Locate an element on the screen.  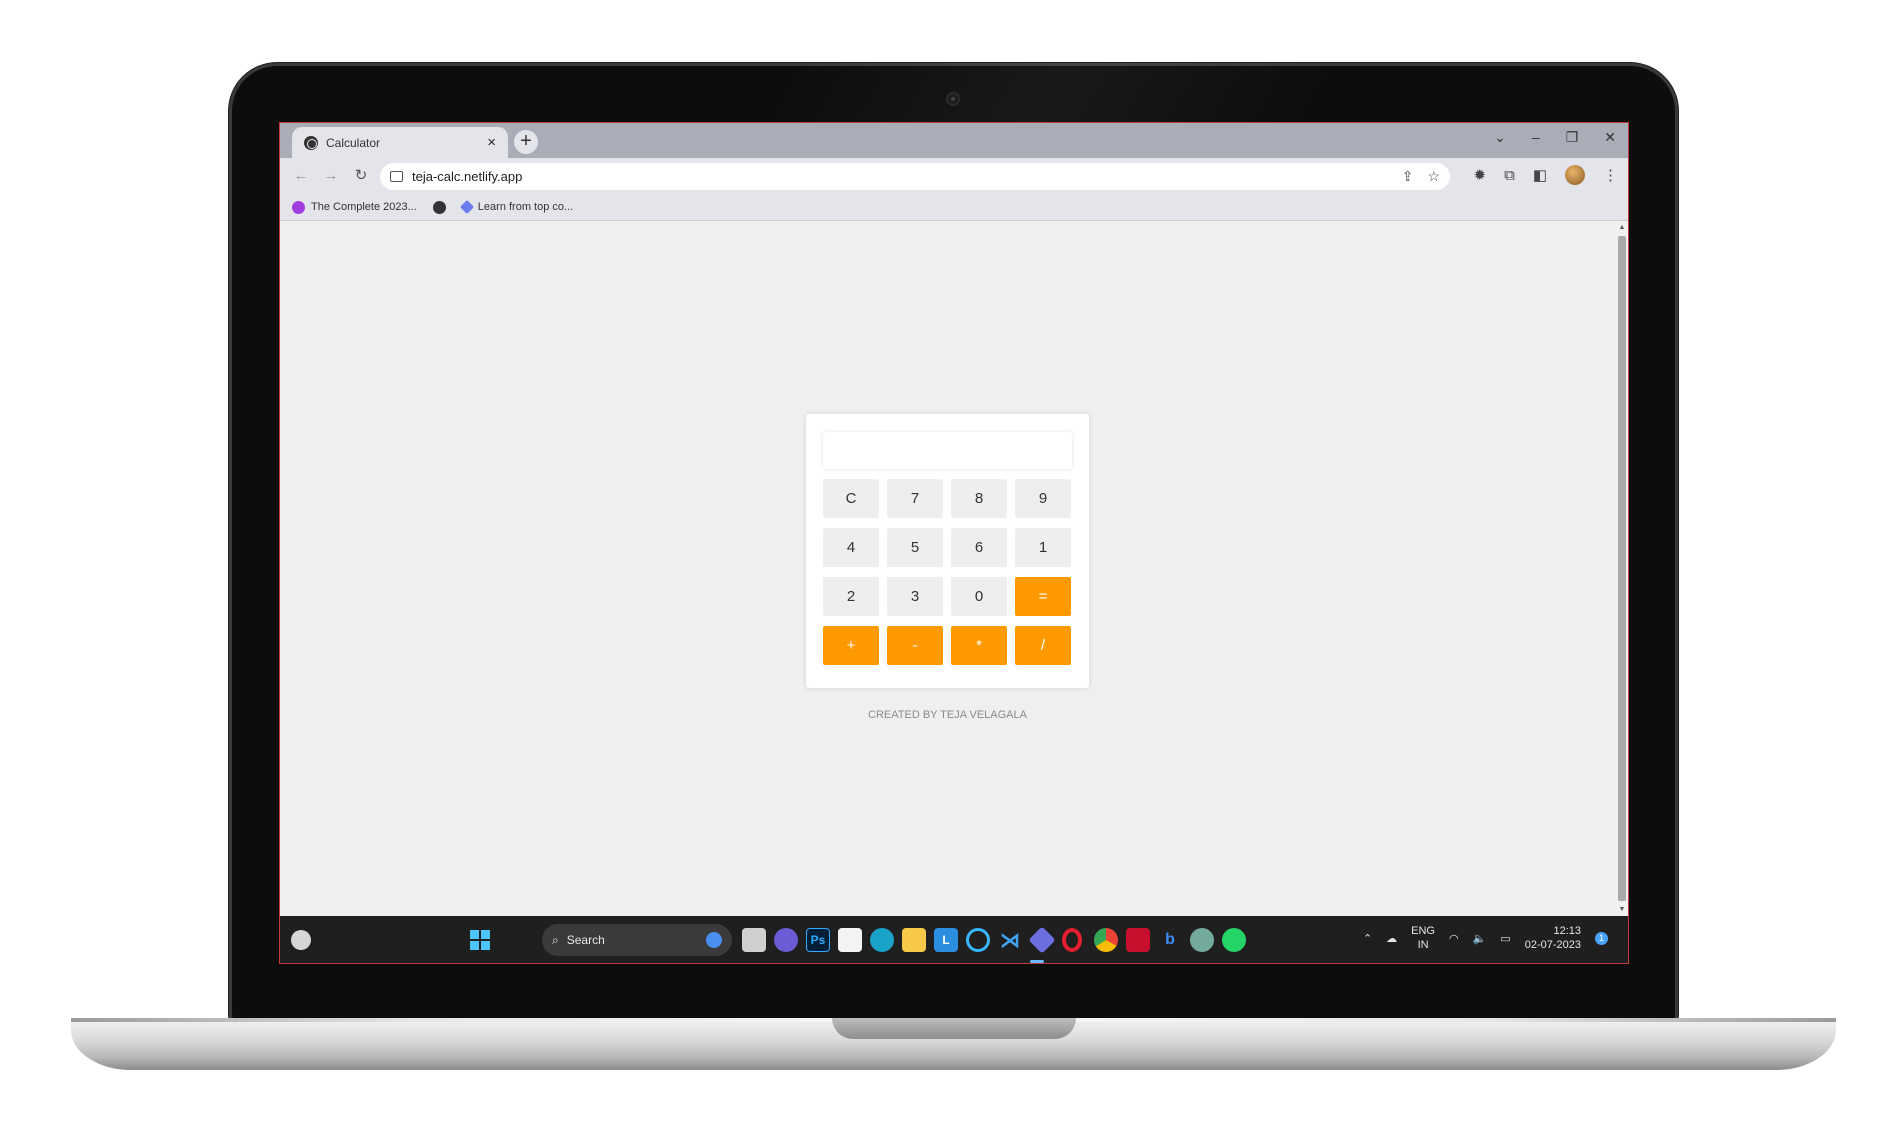
key-minus: - is located at coordinates (915, 645).